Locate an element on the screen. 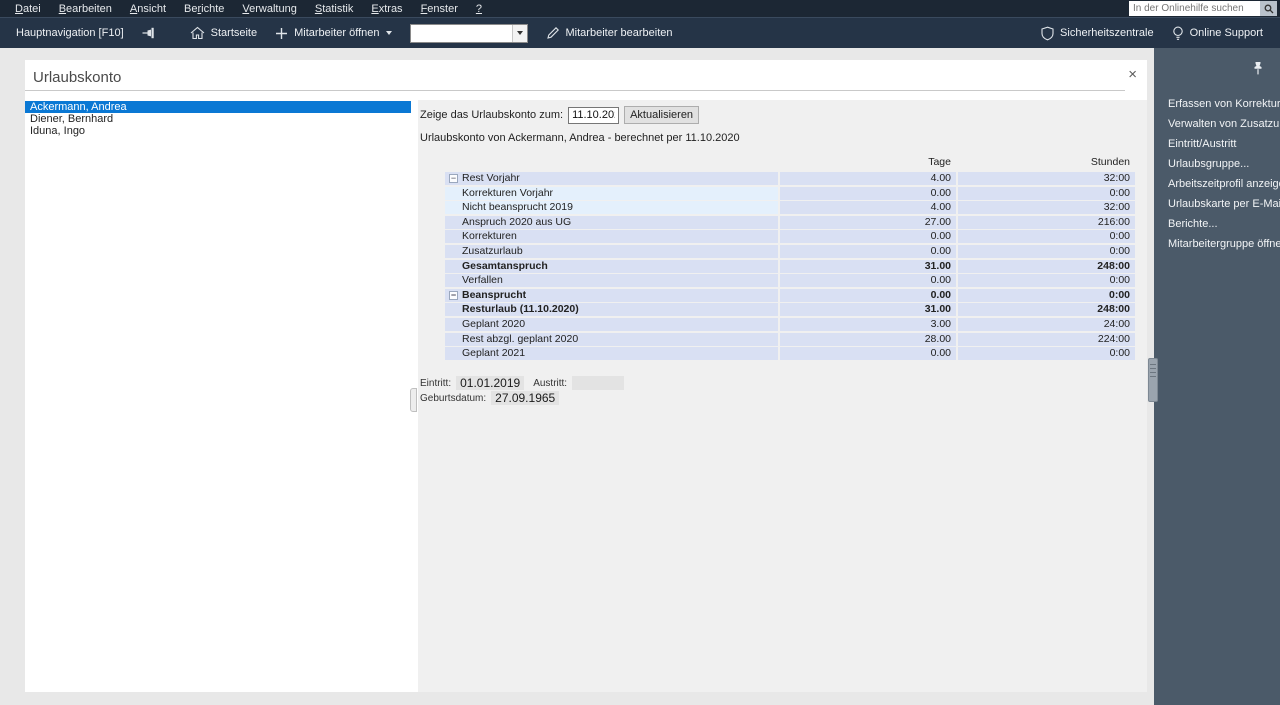  date-label: Zeige das Urlaubskonto zum: is located at coordinates (492, 115).